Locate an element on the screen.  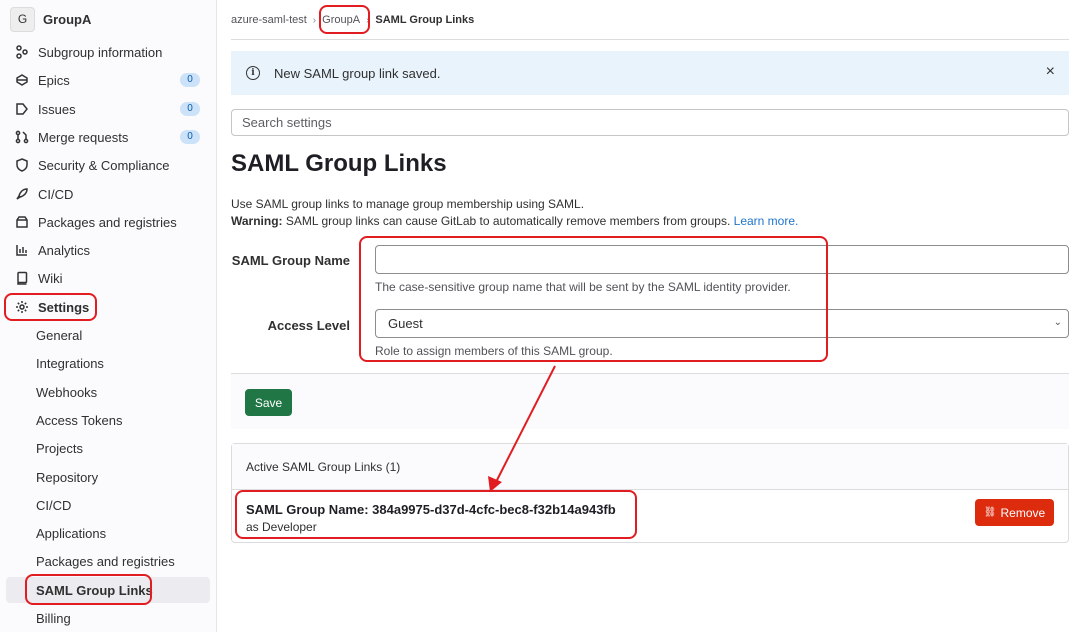
access-level-value: Guest is located at coordinates (405, 323).